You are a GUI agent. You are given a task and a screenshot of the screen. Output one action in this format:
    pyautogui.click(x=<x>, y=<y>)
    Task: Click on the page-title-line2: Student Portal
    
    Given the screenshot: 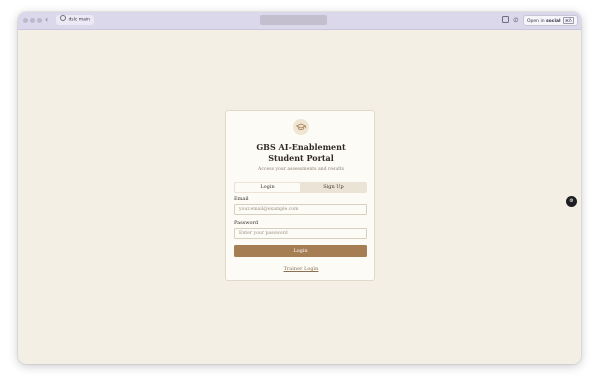 What is the action you would take?
    pyautogui.click(x=301, y=158)
    